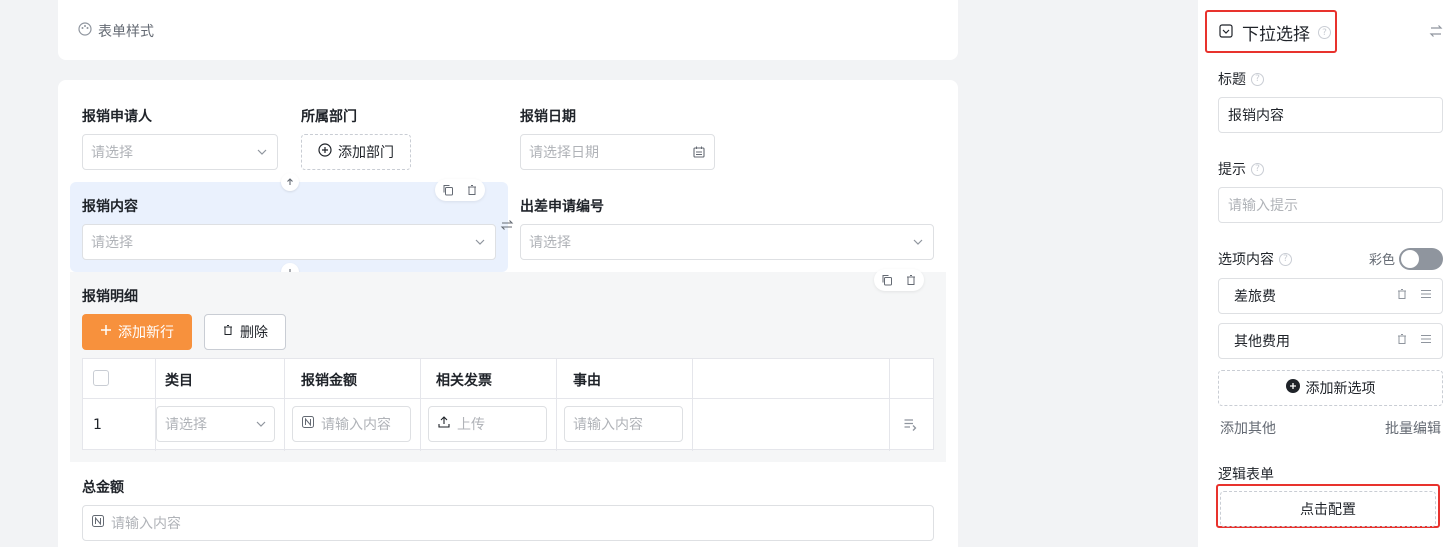  Describe the element at coordinates (179, 381) in the screenshot. I see `col-header-category: 类目` at that location.